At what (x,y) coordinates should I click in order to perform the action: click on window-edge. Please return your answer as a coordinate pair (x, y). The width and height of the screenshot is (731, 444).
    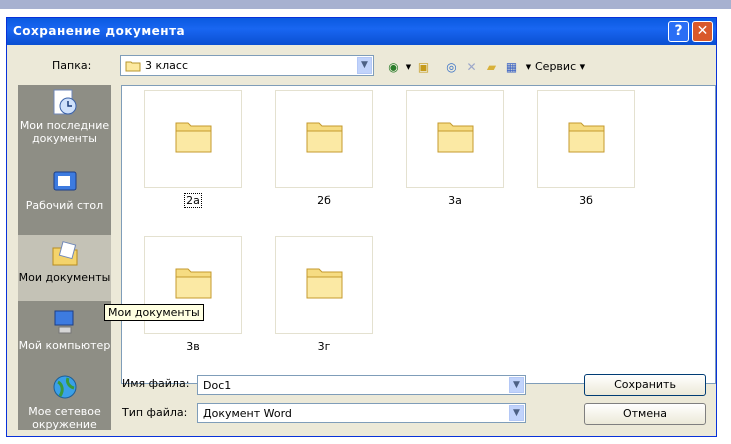
    Looking at the image, I should click on (725, 229).